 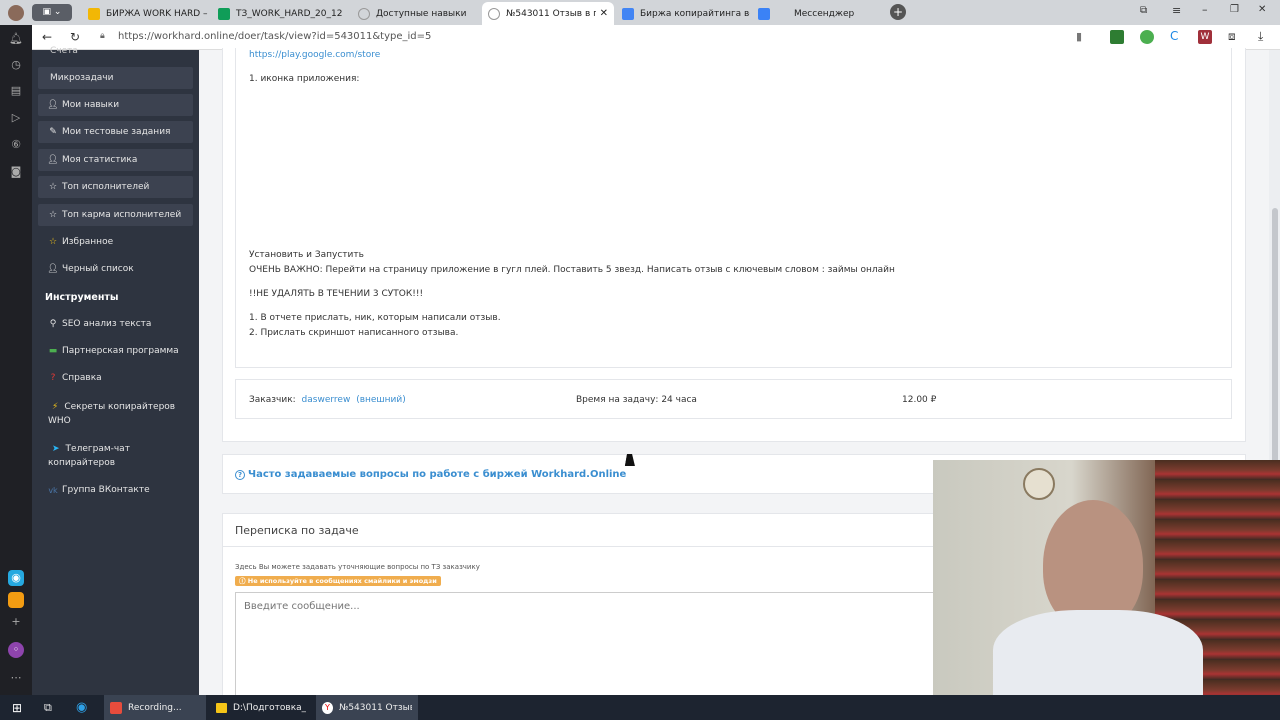 What do you see at coordinates (115, 78) in the screenshot?
I see `sidebar-header-micro: Микрозадачи` at bounding box center [115, 78].